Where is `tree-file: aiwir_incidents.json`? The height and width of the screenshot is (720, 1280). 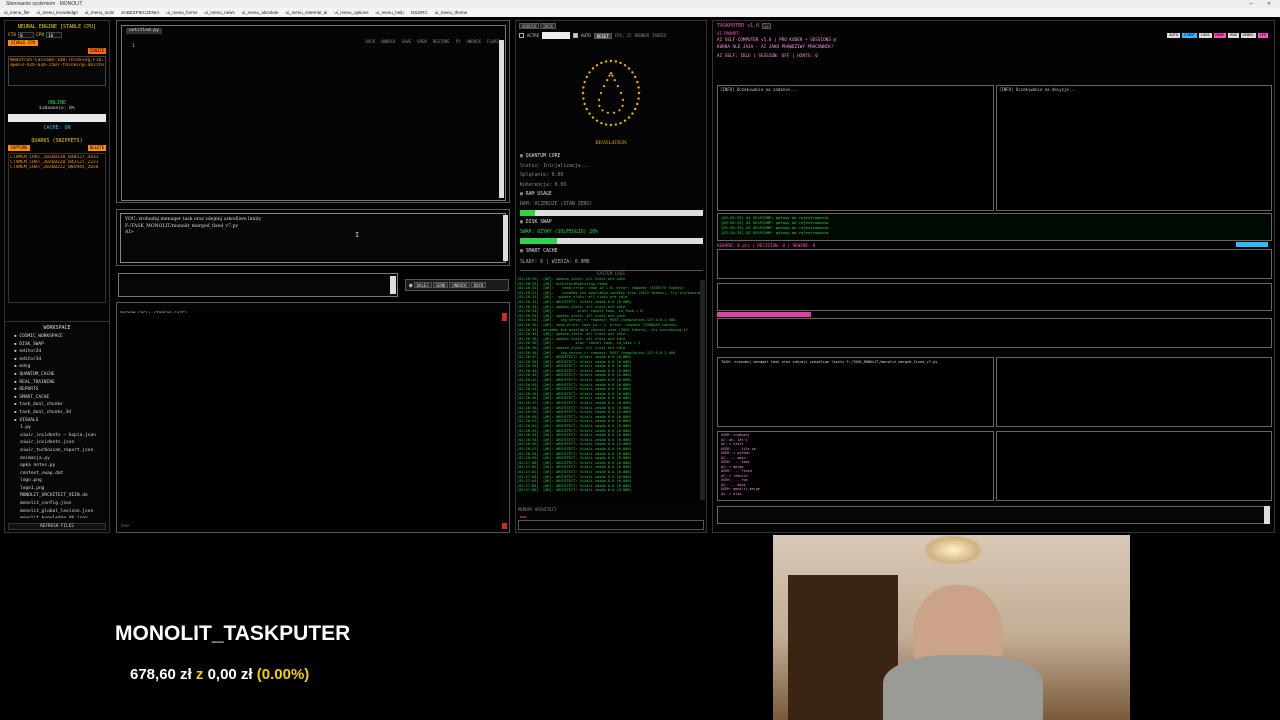 tree-file: aiwir_incidents.json is located at coordinates (60, 443).